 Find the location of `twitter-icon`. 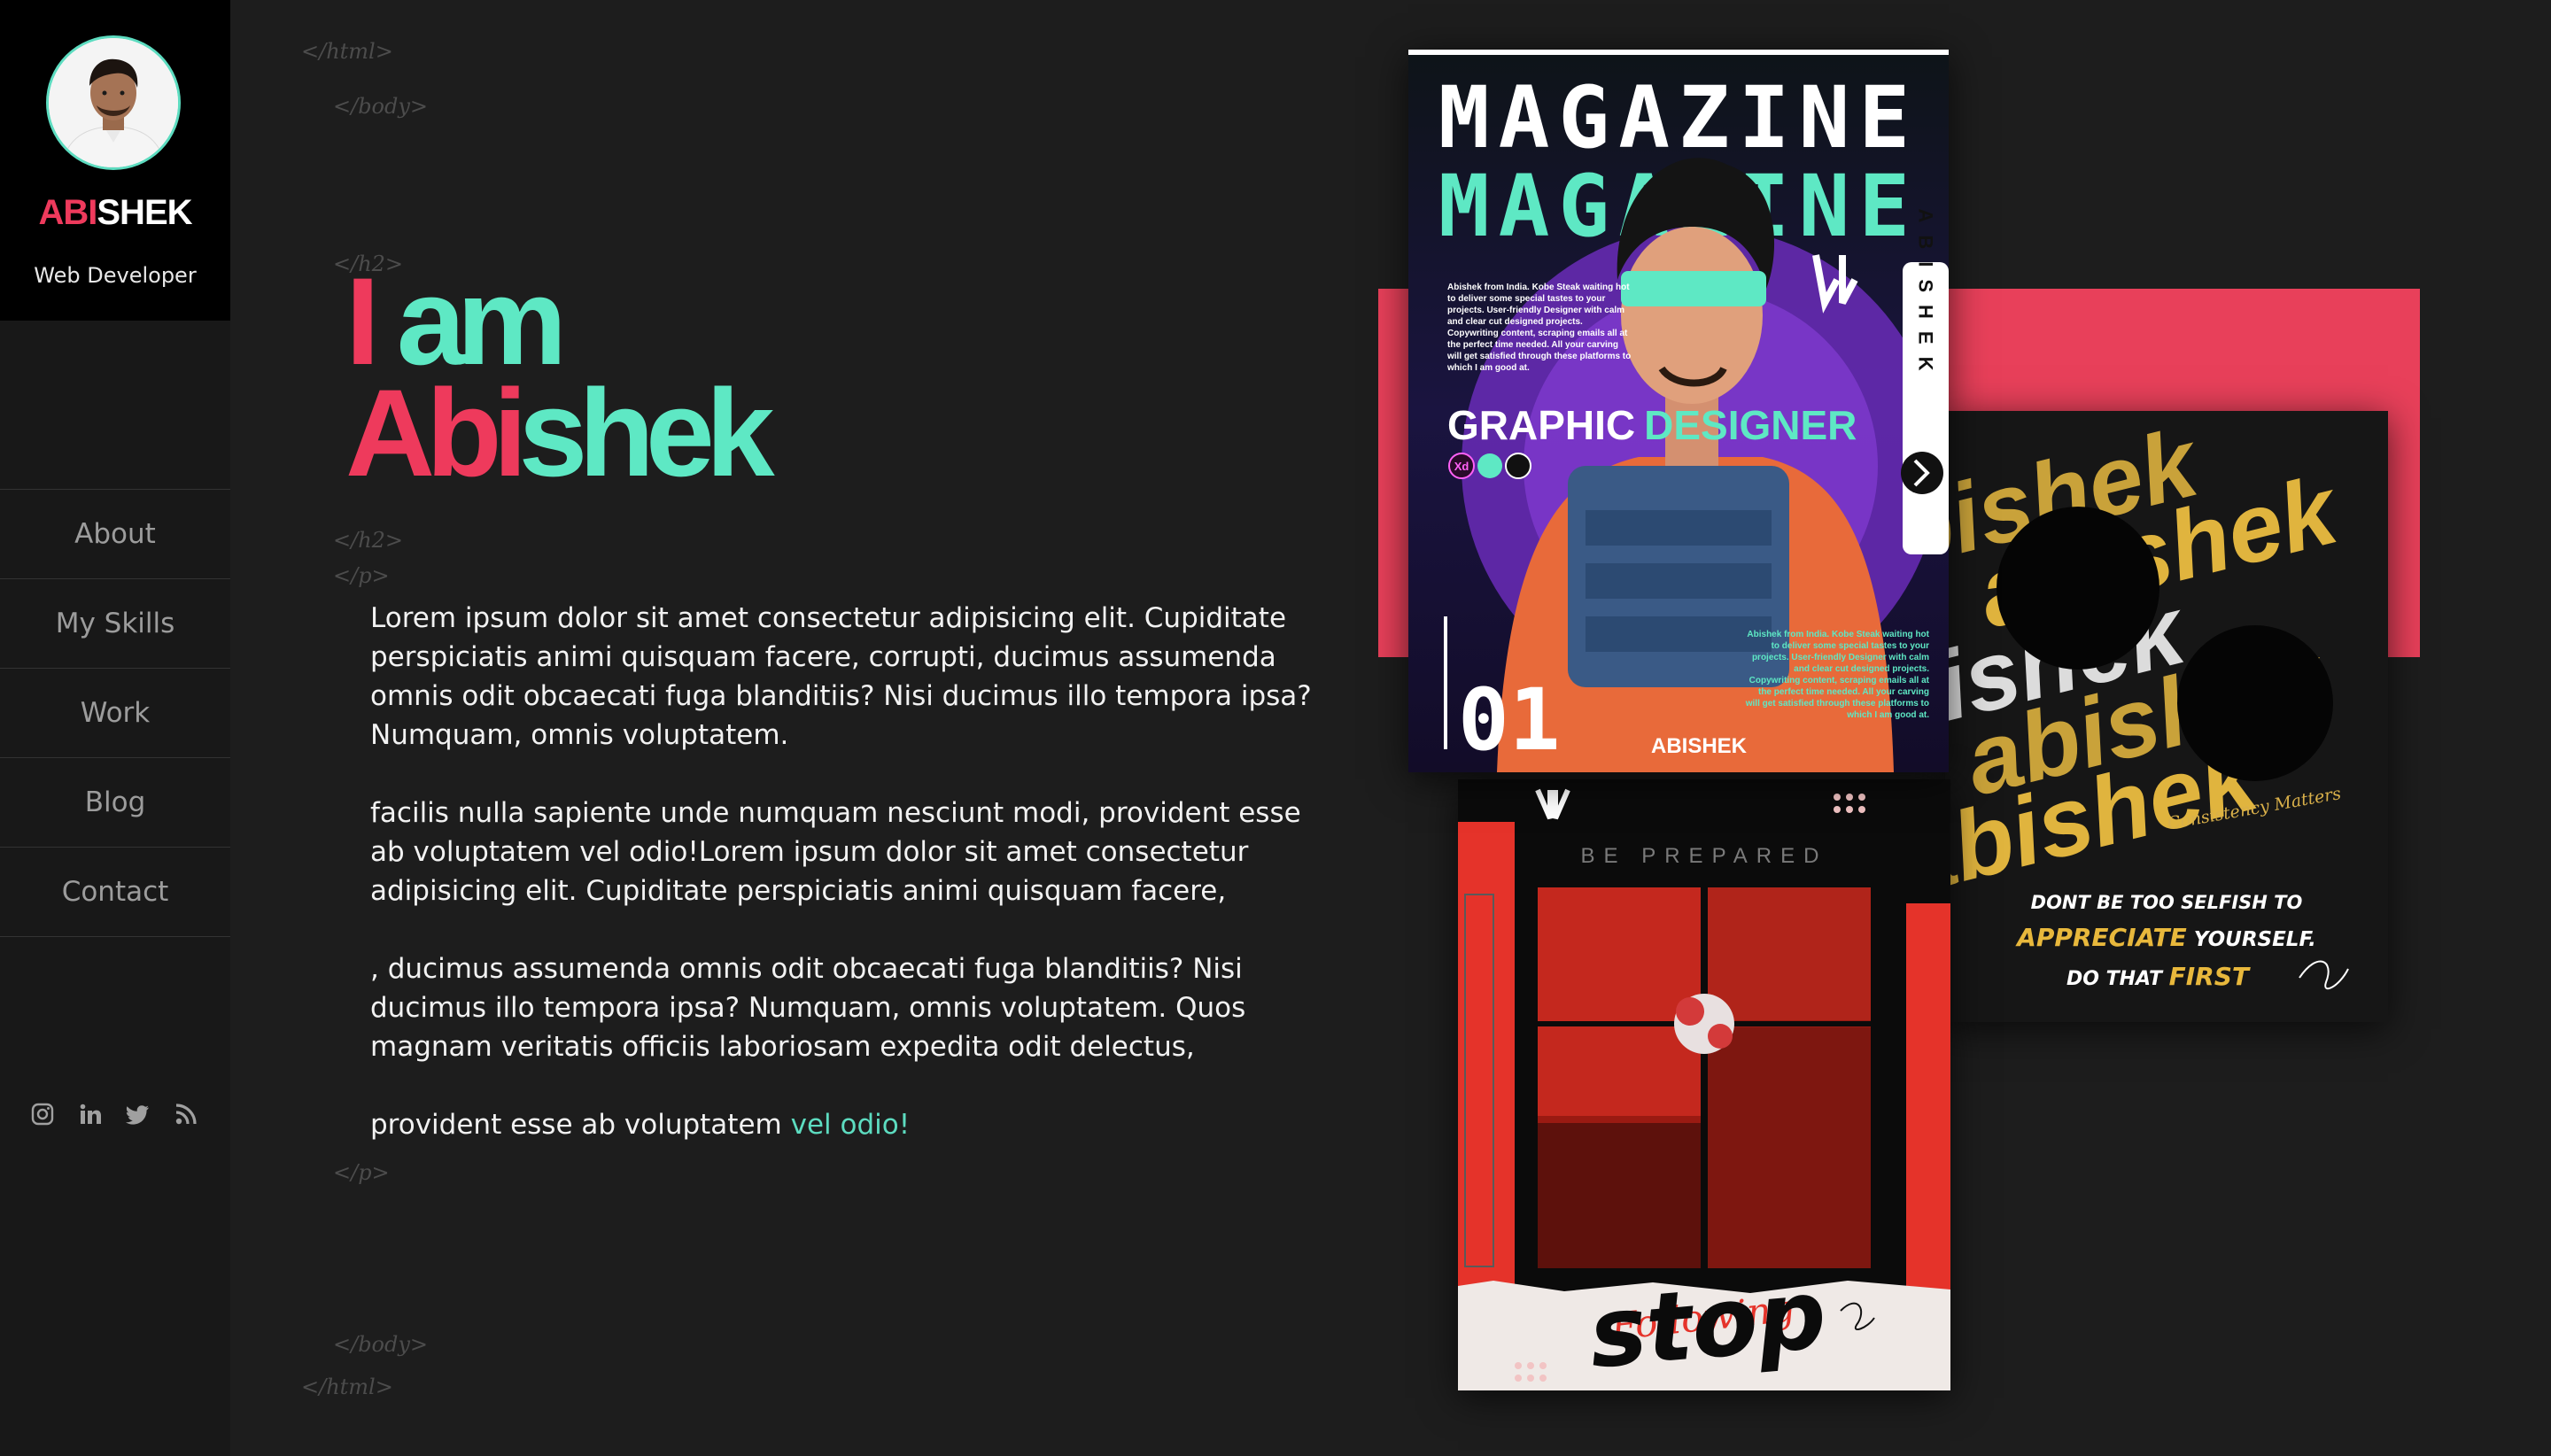

twitter-icon is located at coordinates (138, 1114).